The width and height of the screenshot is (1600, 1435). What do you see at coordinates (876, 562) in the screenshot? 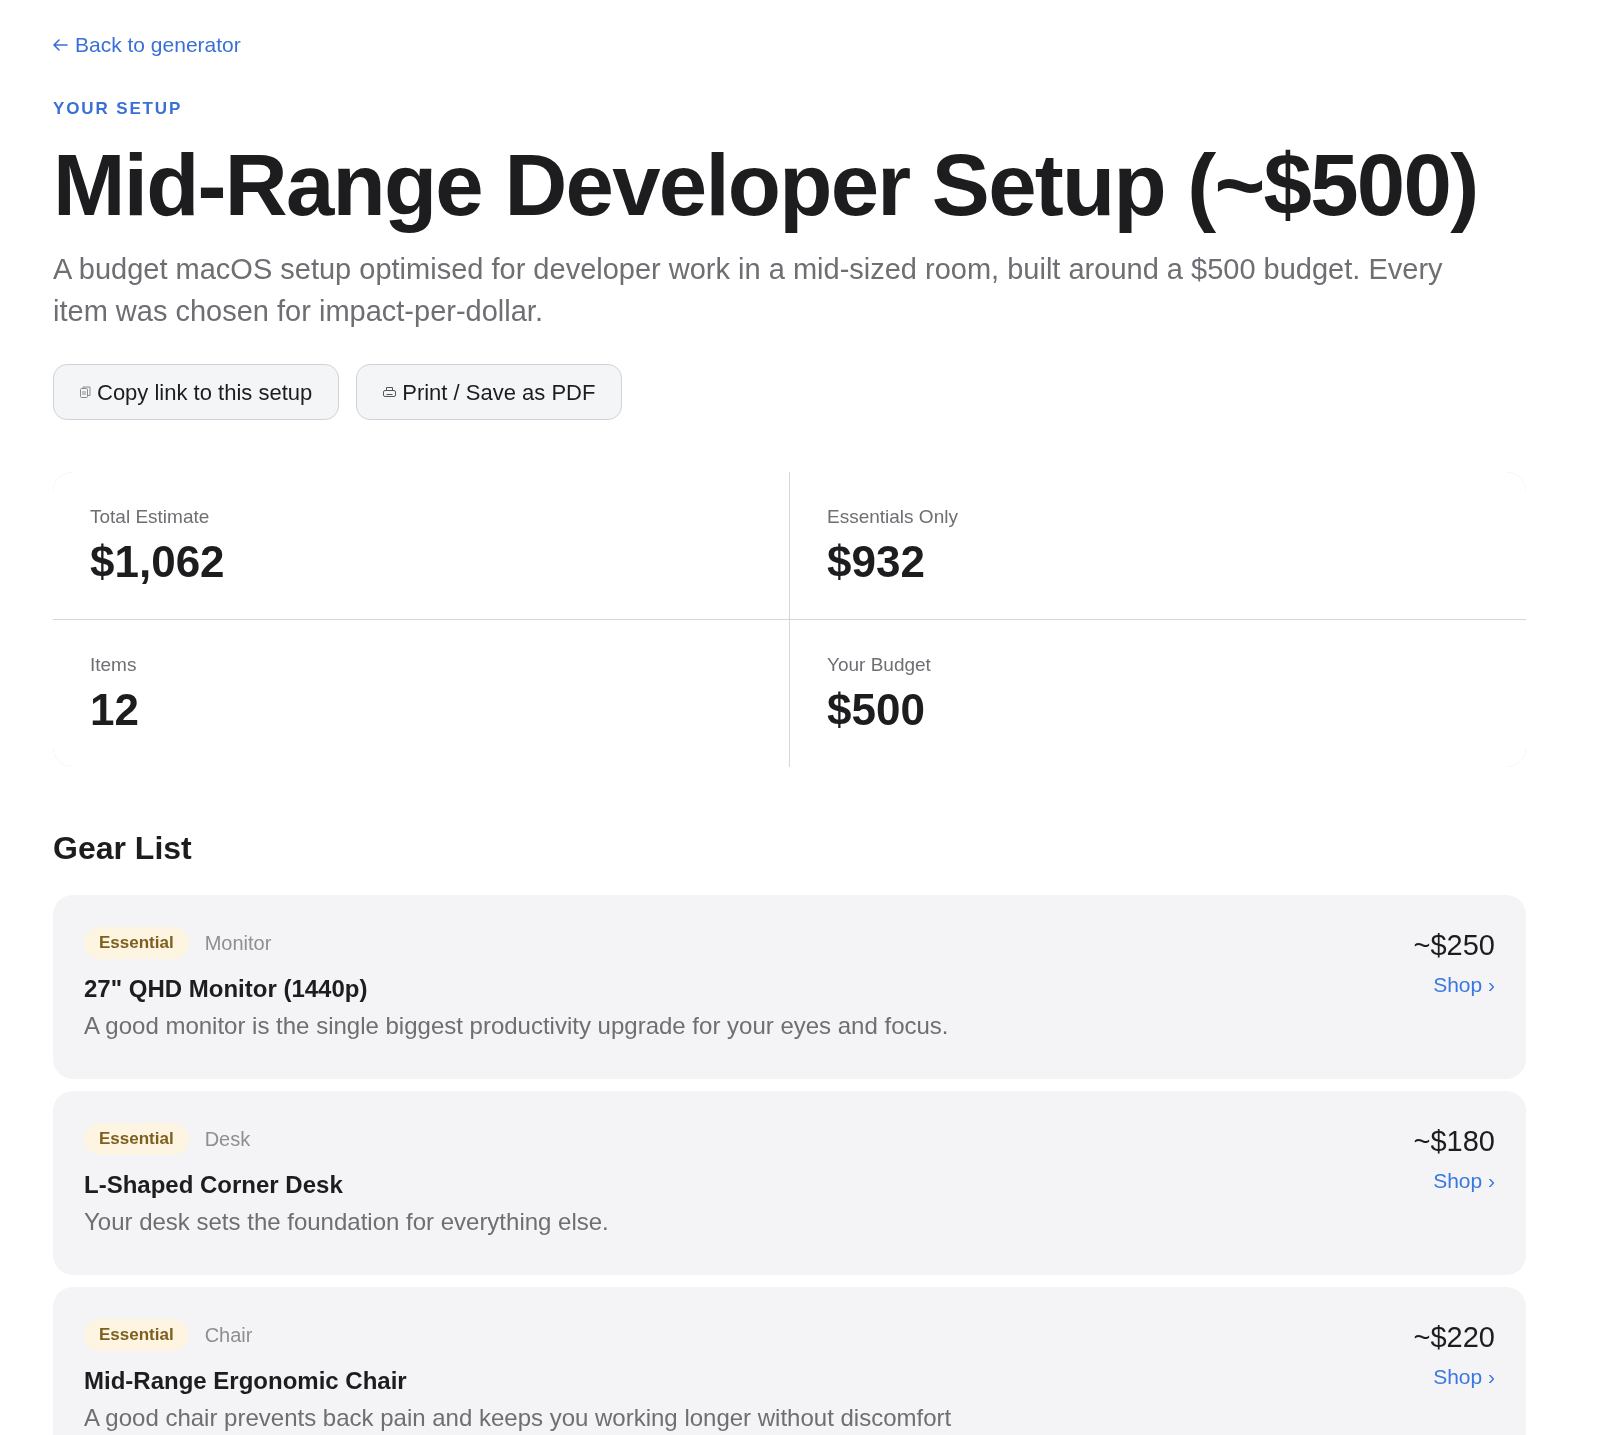
I see `stat-value: $932` at bounding box center [876, 562].